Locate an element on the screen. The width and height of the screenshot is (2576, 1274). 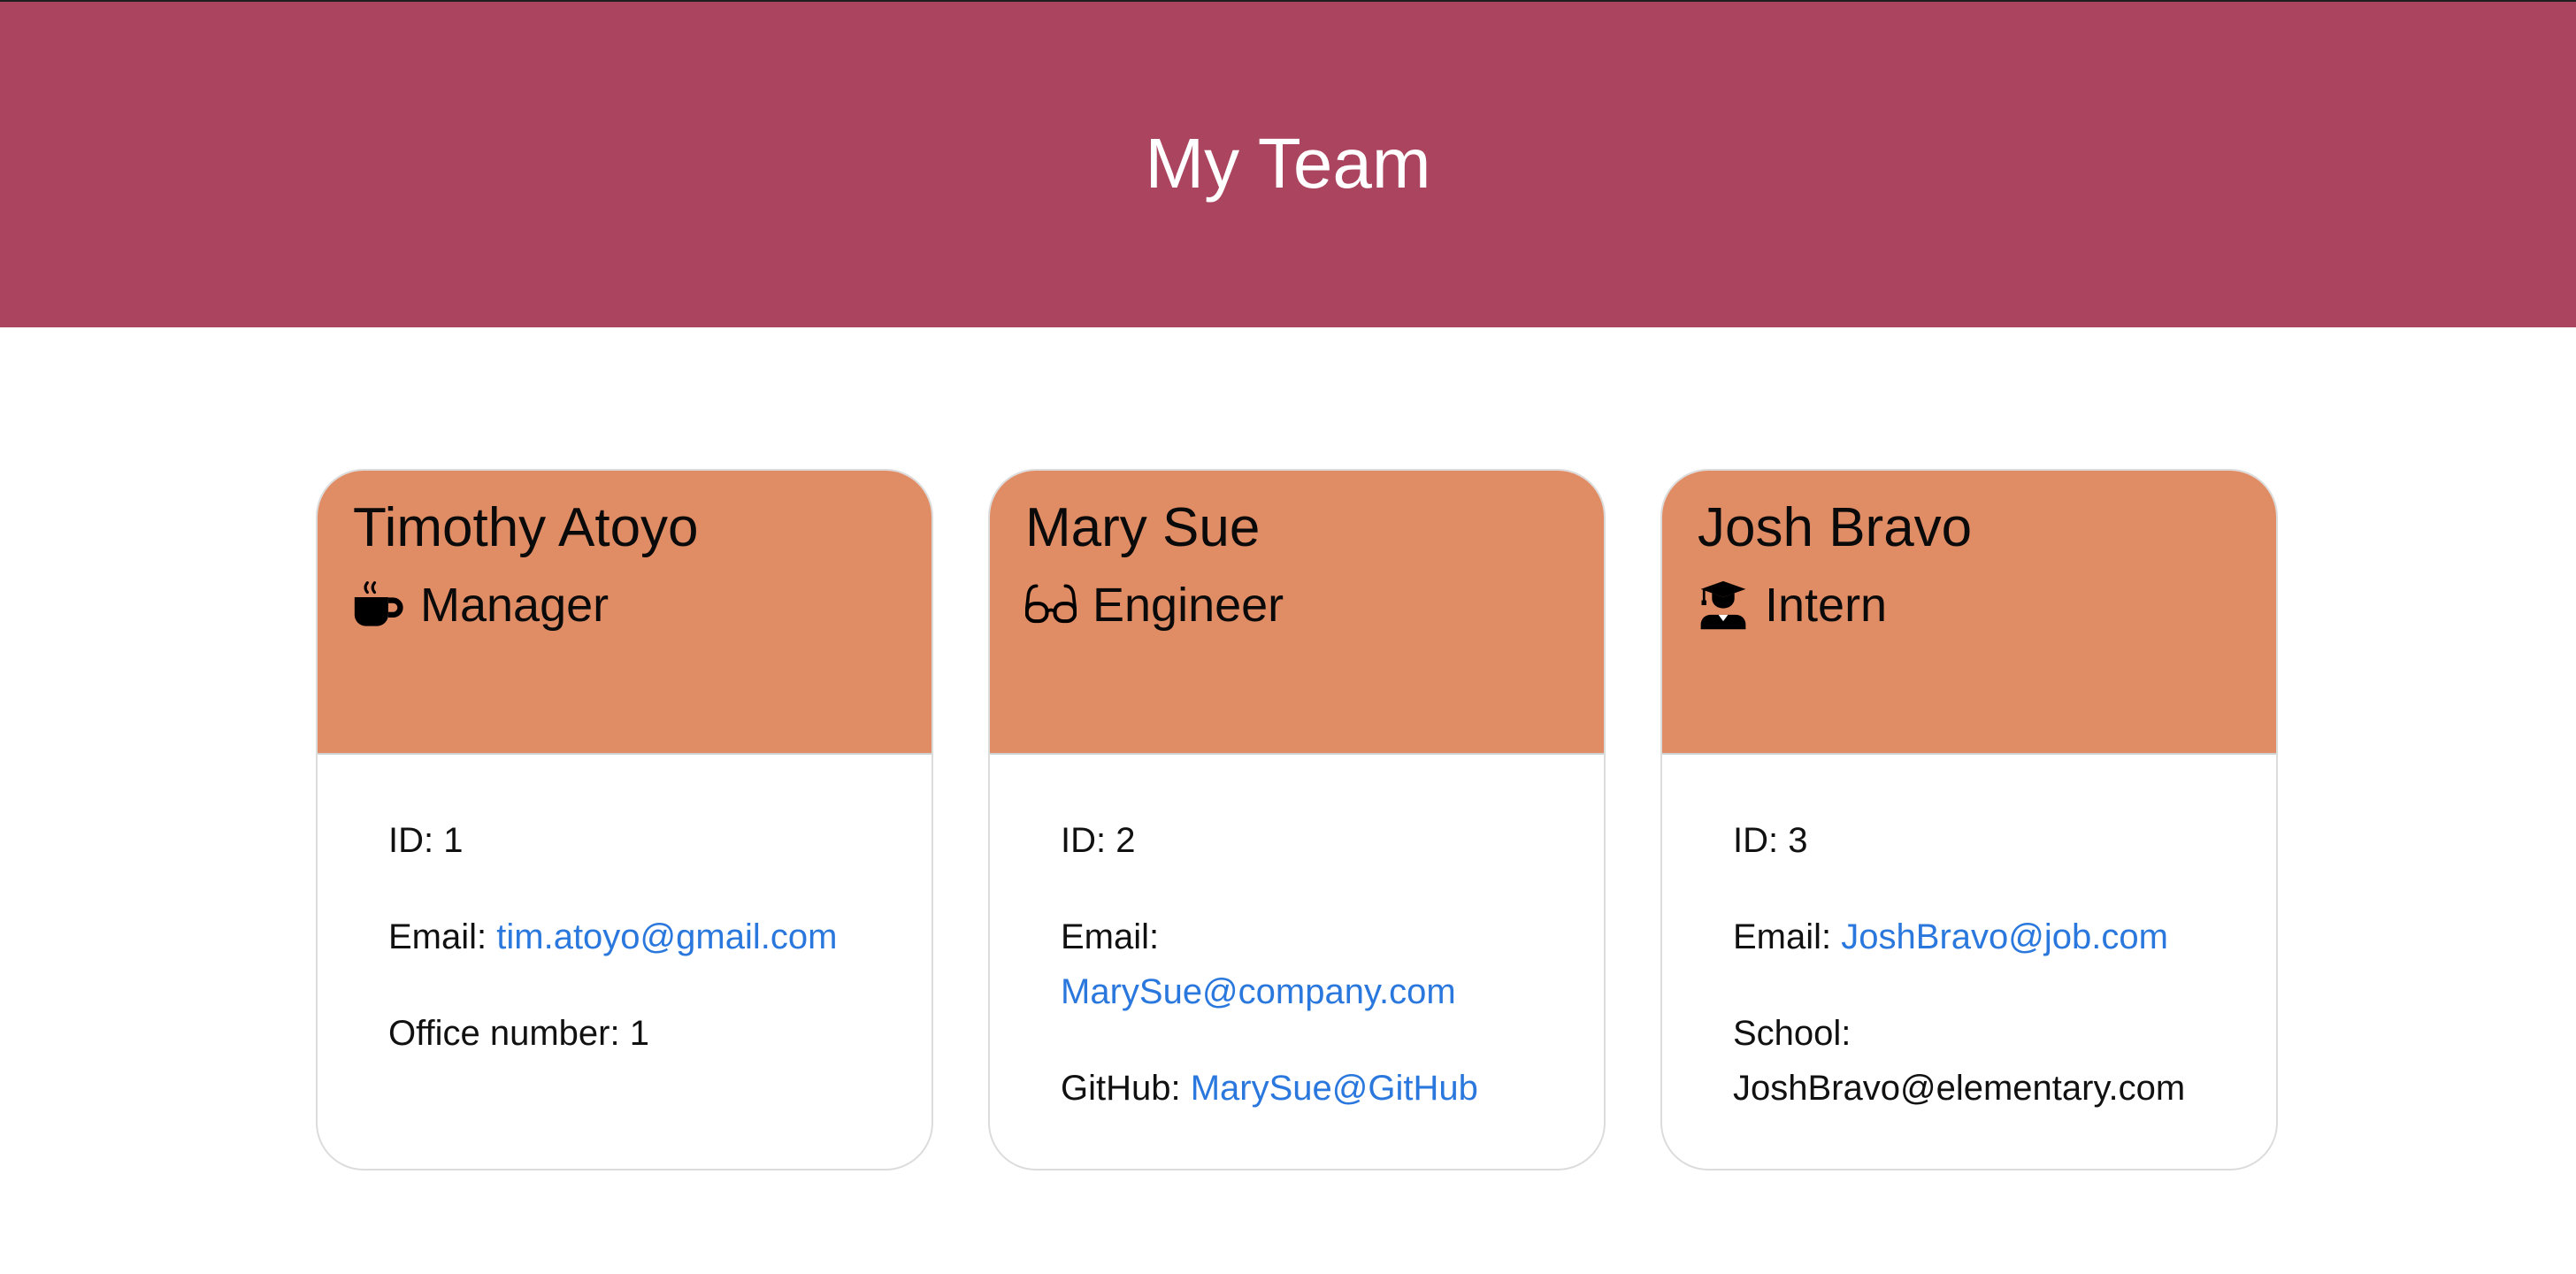
role-label: Manager is located at coordinates (515, 605).